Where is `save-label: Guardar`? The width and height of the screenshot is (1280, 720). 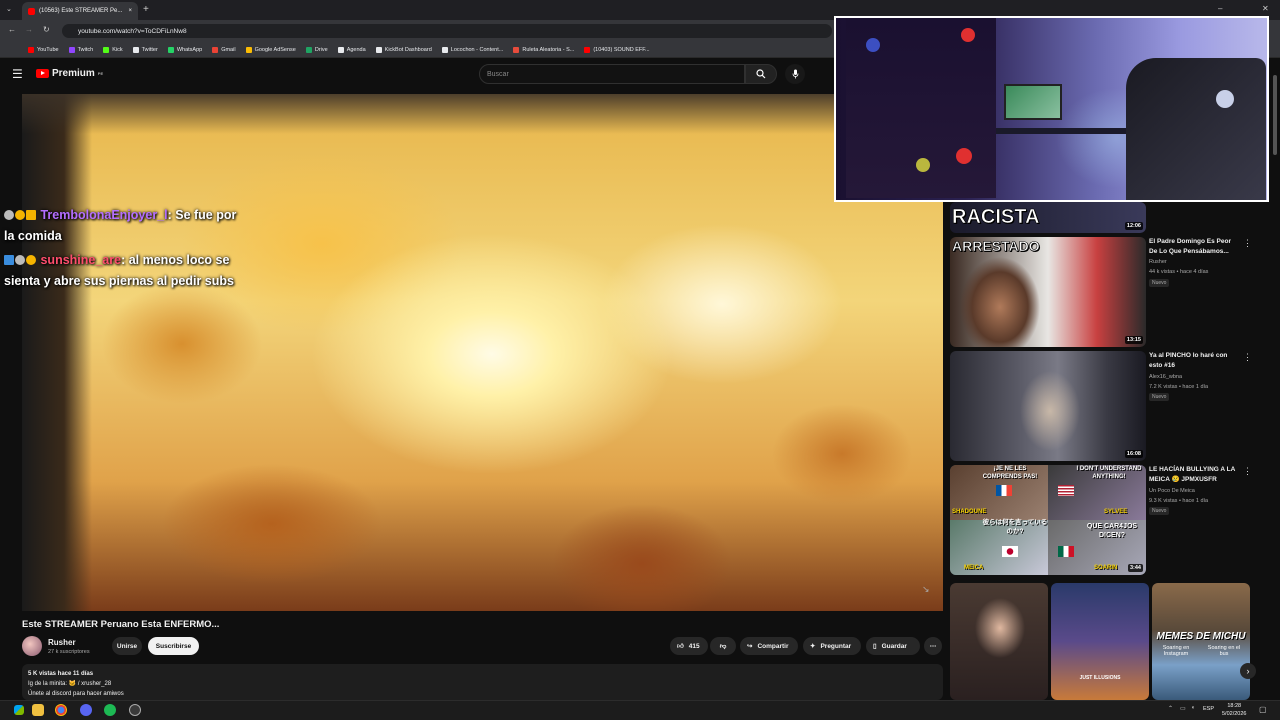
save-label: Guardar is located at coordinates (894, 646).